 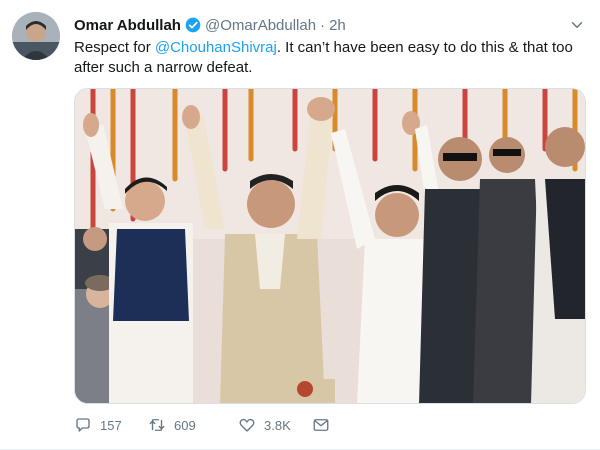 I want to click on tweet-text-before: Respect for, so click(x=114, y=47).